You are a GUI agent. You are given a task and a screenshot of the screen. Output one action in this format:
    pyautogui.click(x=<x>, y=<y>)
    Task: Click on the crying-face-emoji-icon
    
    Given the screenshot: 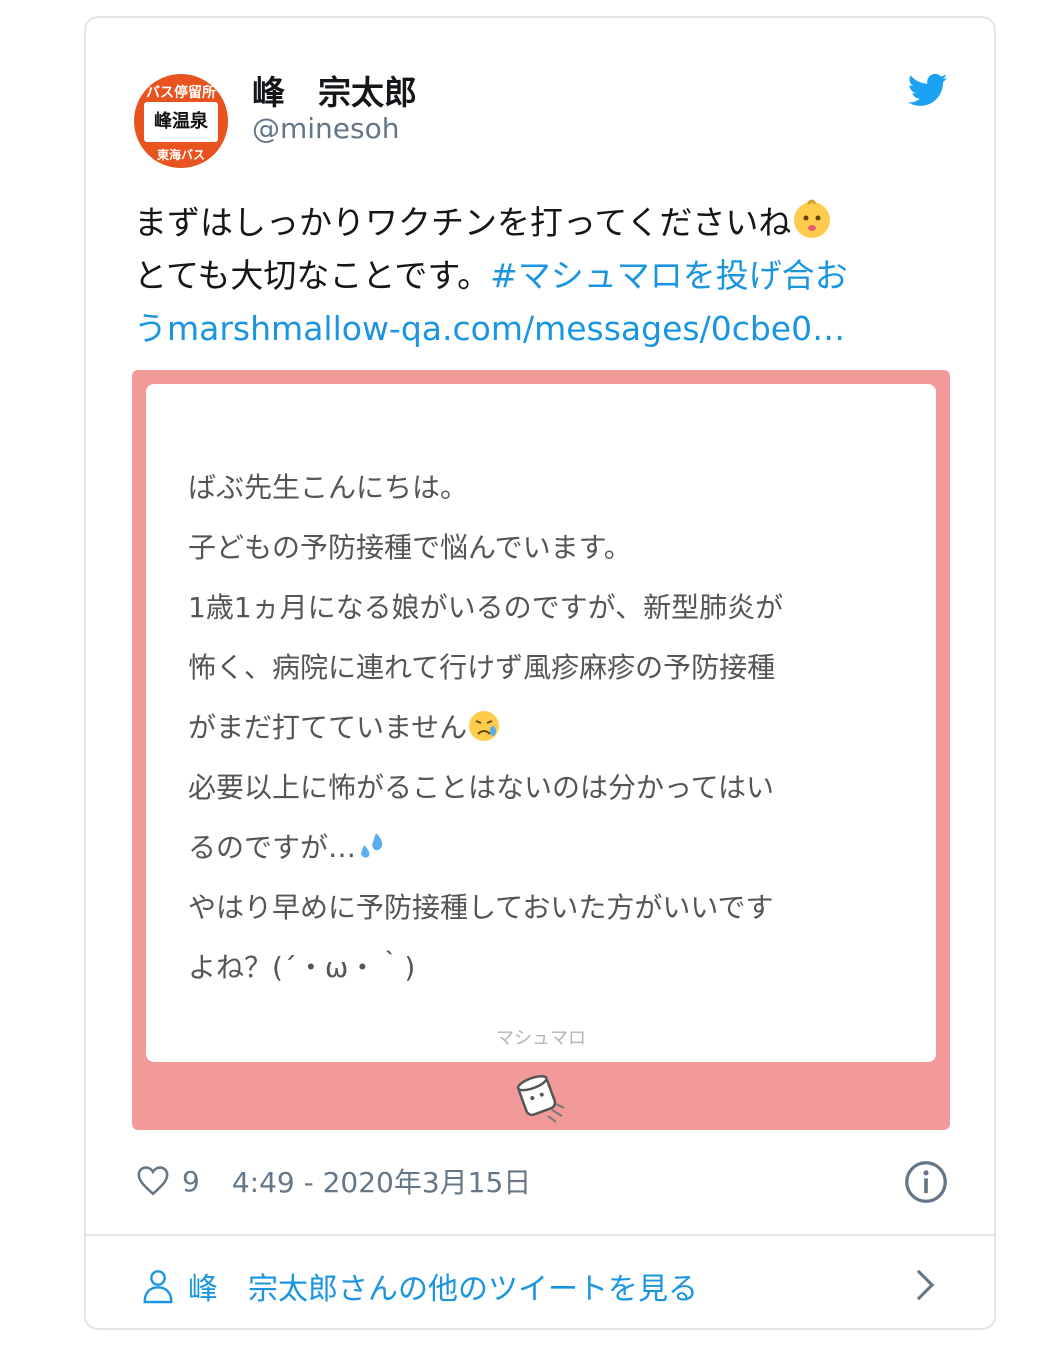 What is the action you would take?
    pyautogui.click(x=484, y=726)
    